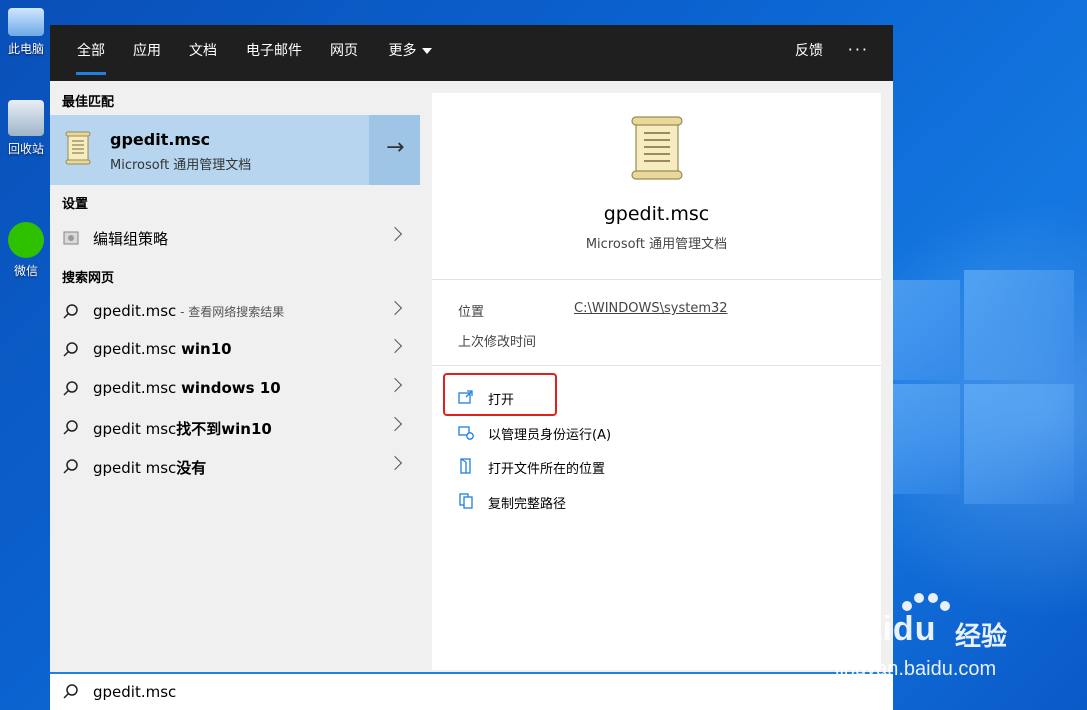  What do you see at coordinates (25, 271) in the screenshot?
I see `desktop-icon-label: 微信` at bounding box center [25, 271].